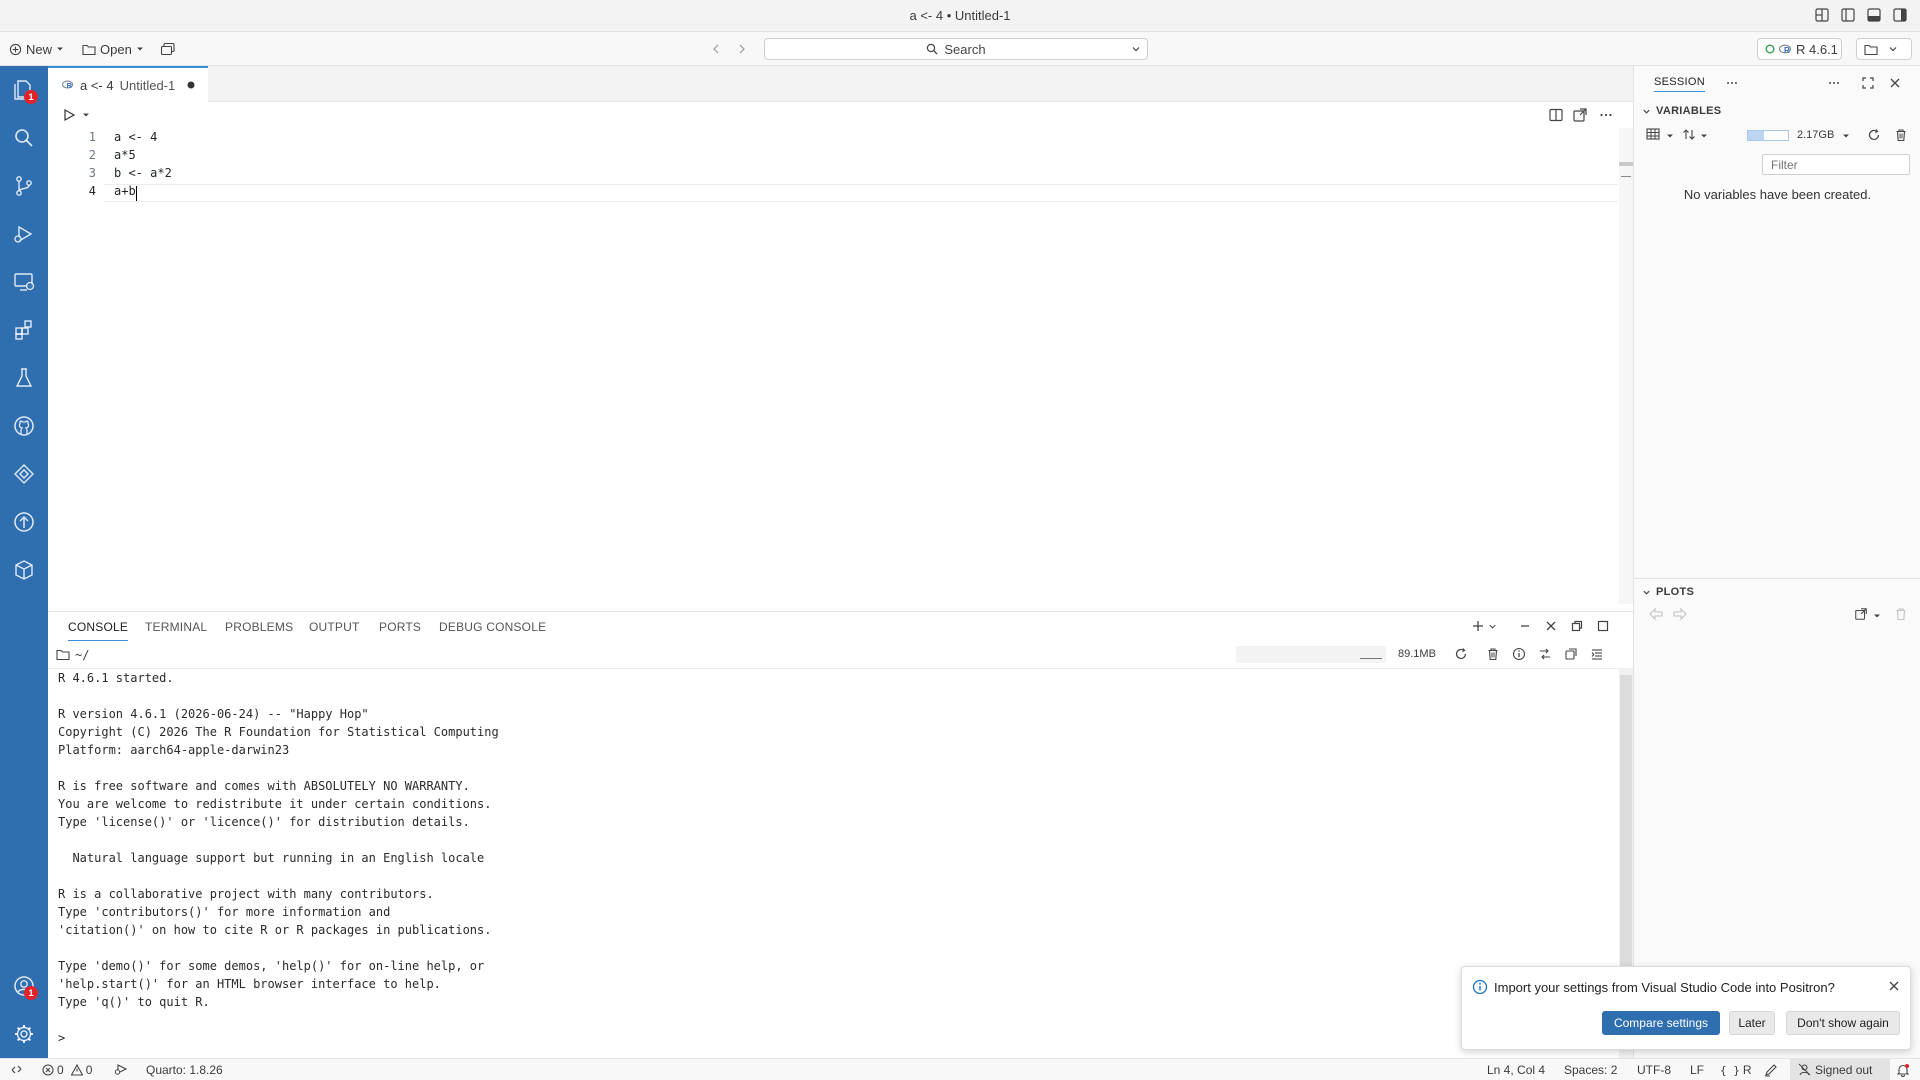 This screenshot has width=1920, height=1080. Describe the element at coordinates (1697, 1070) in the screenshot. I see `line-ending: LF` at that location.